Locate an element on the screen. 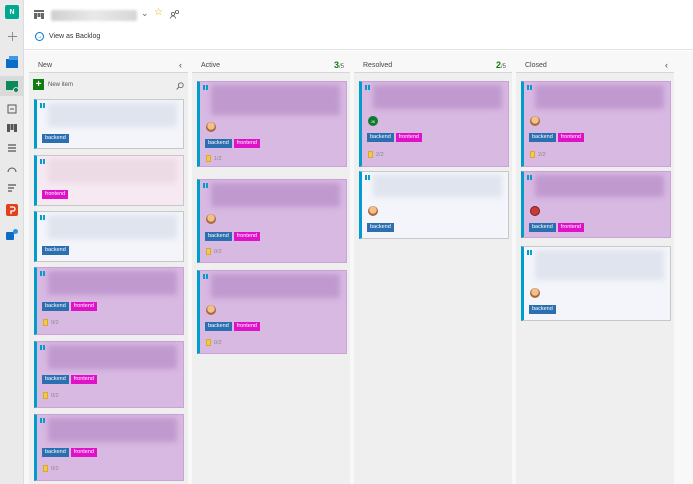 The width and height of the screenshot is (693, 484). left-nav-rail: N is located at coordinates (12, 242).